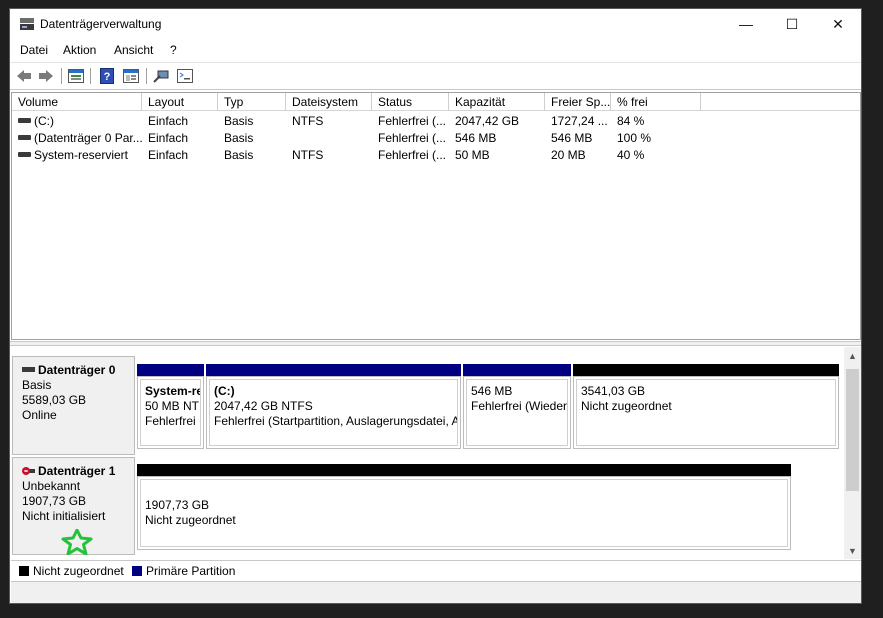  What do you see at coordinates (519, 406) in the screenshot?
I see `partition-status: Fehlerfrei (Wiederl` at bounding box center [519, 406].